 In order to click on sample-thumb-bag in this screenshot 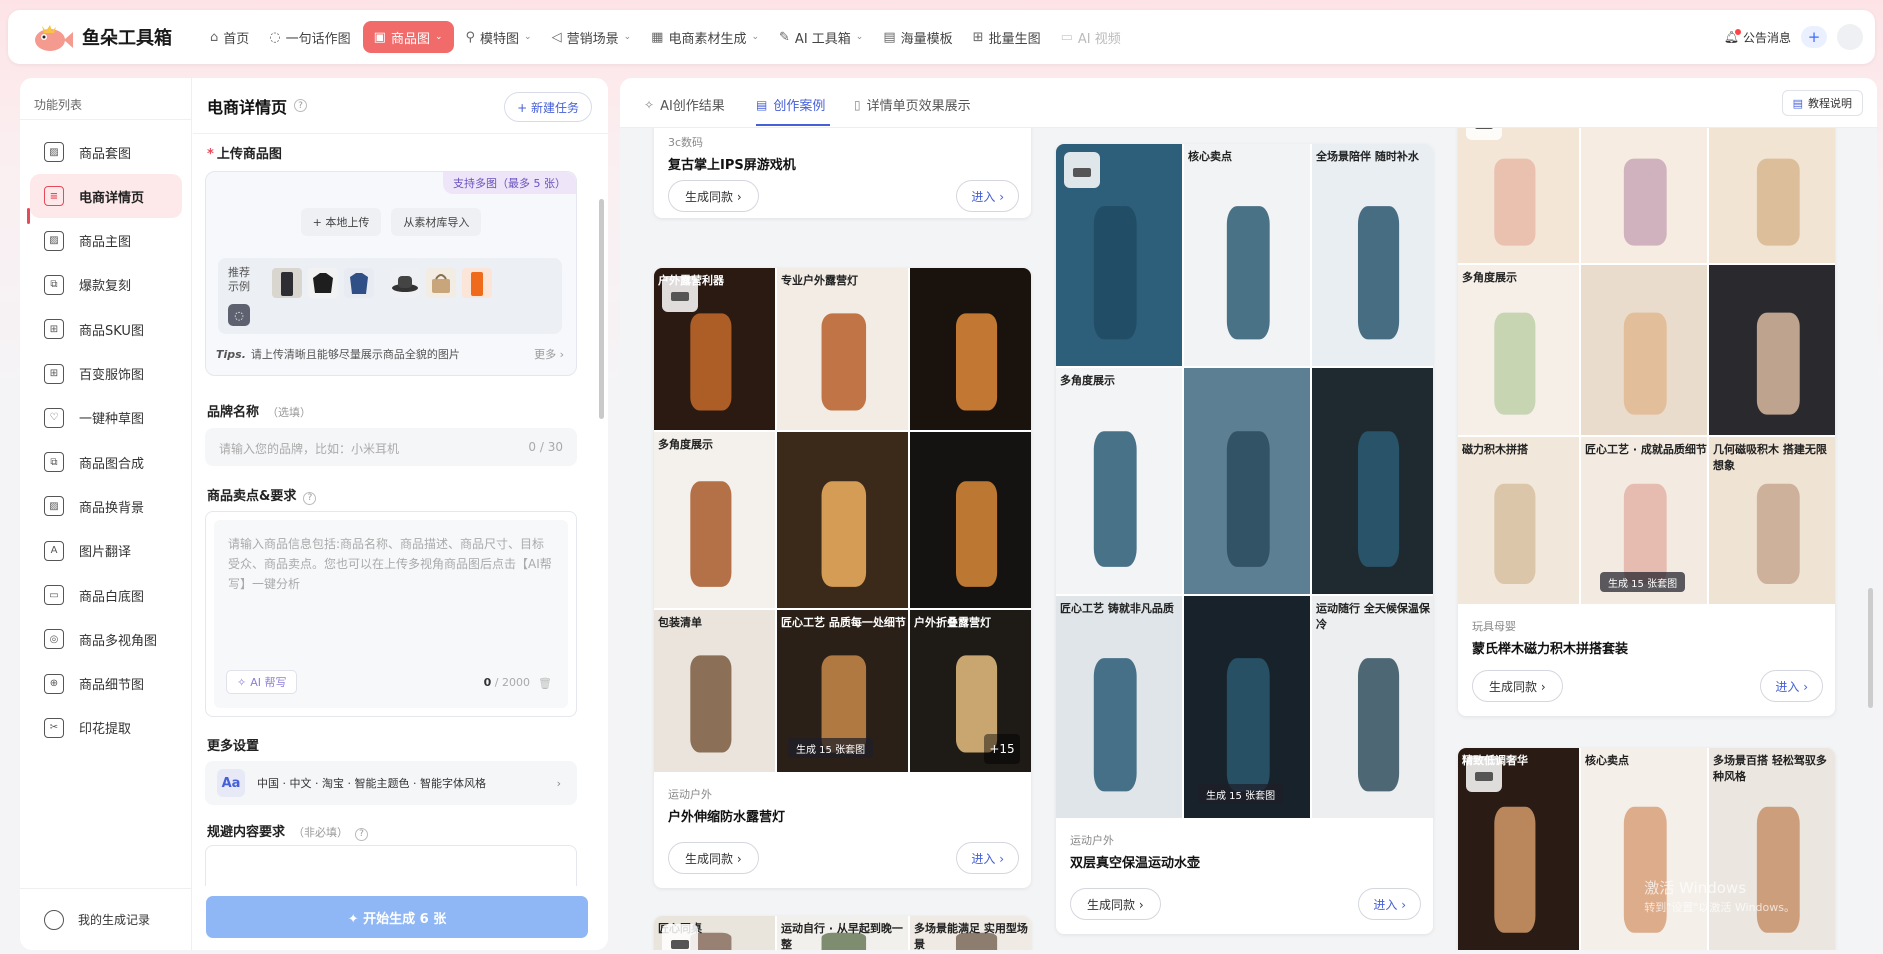, I will do `click(441, 283)`.